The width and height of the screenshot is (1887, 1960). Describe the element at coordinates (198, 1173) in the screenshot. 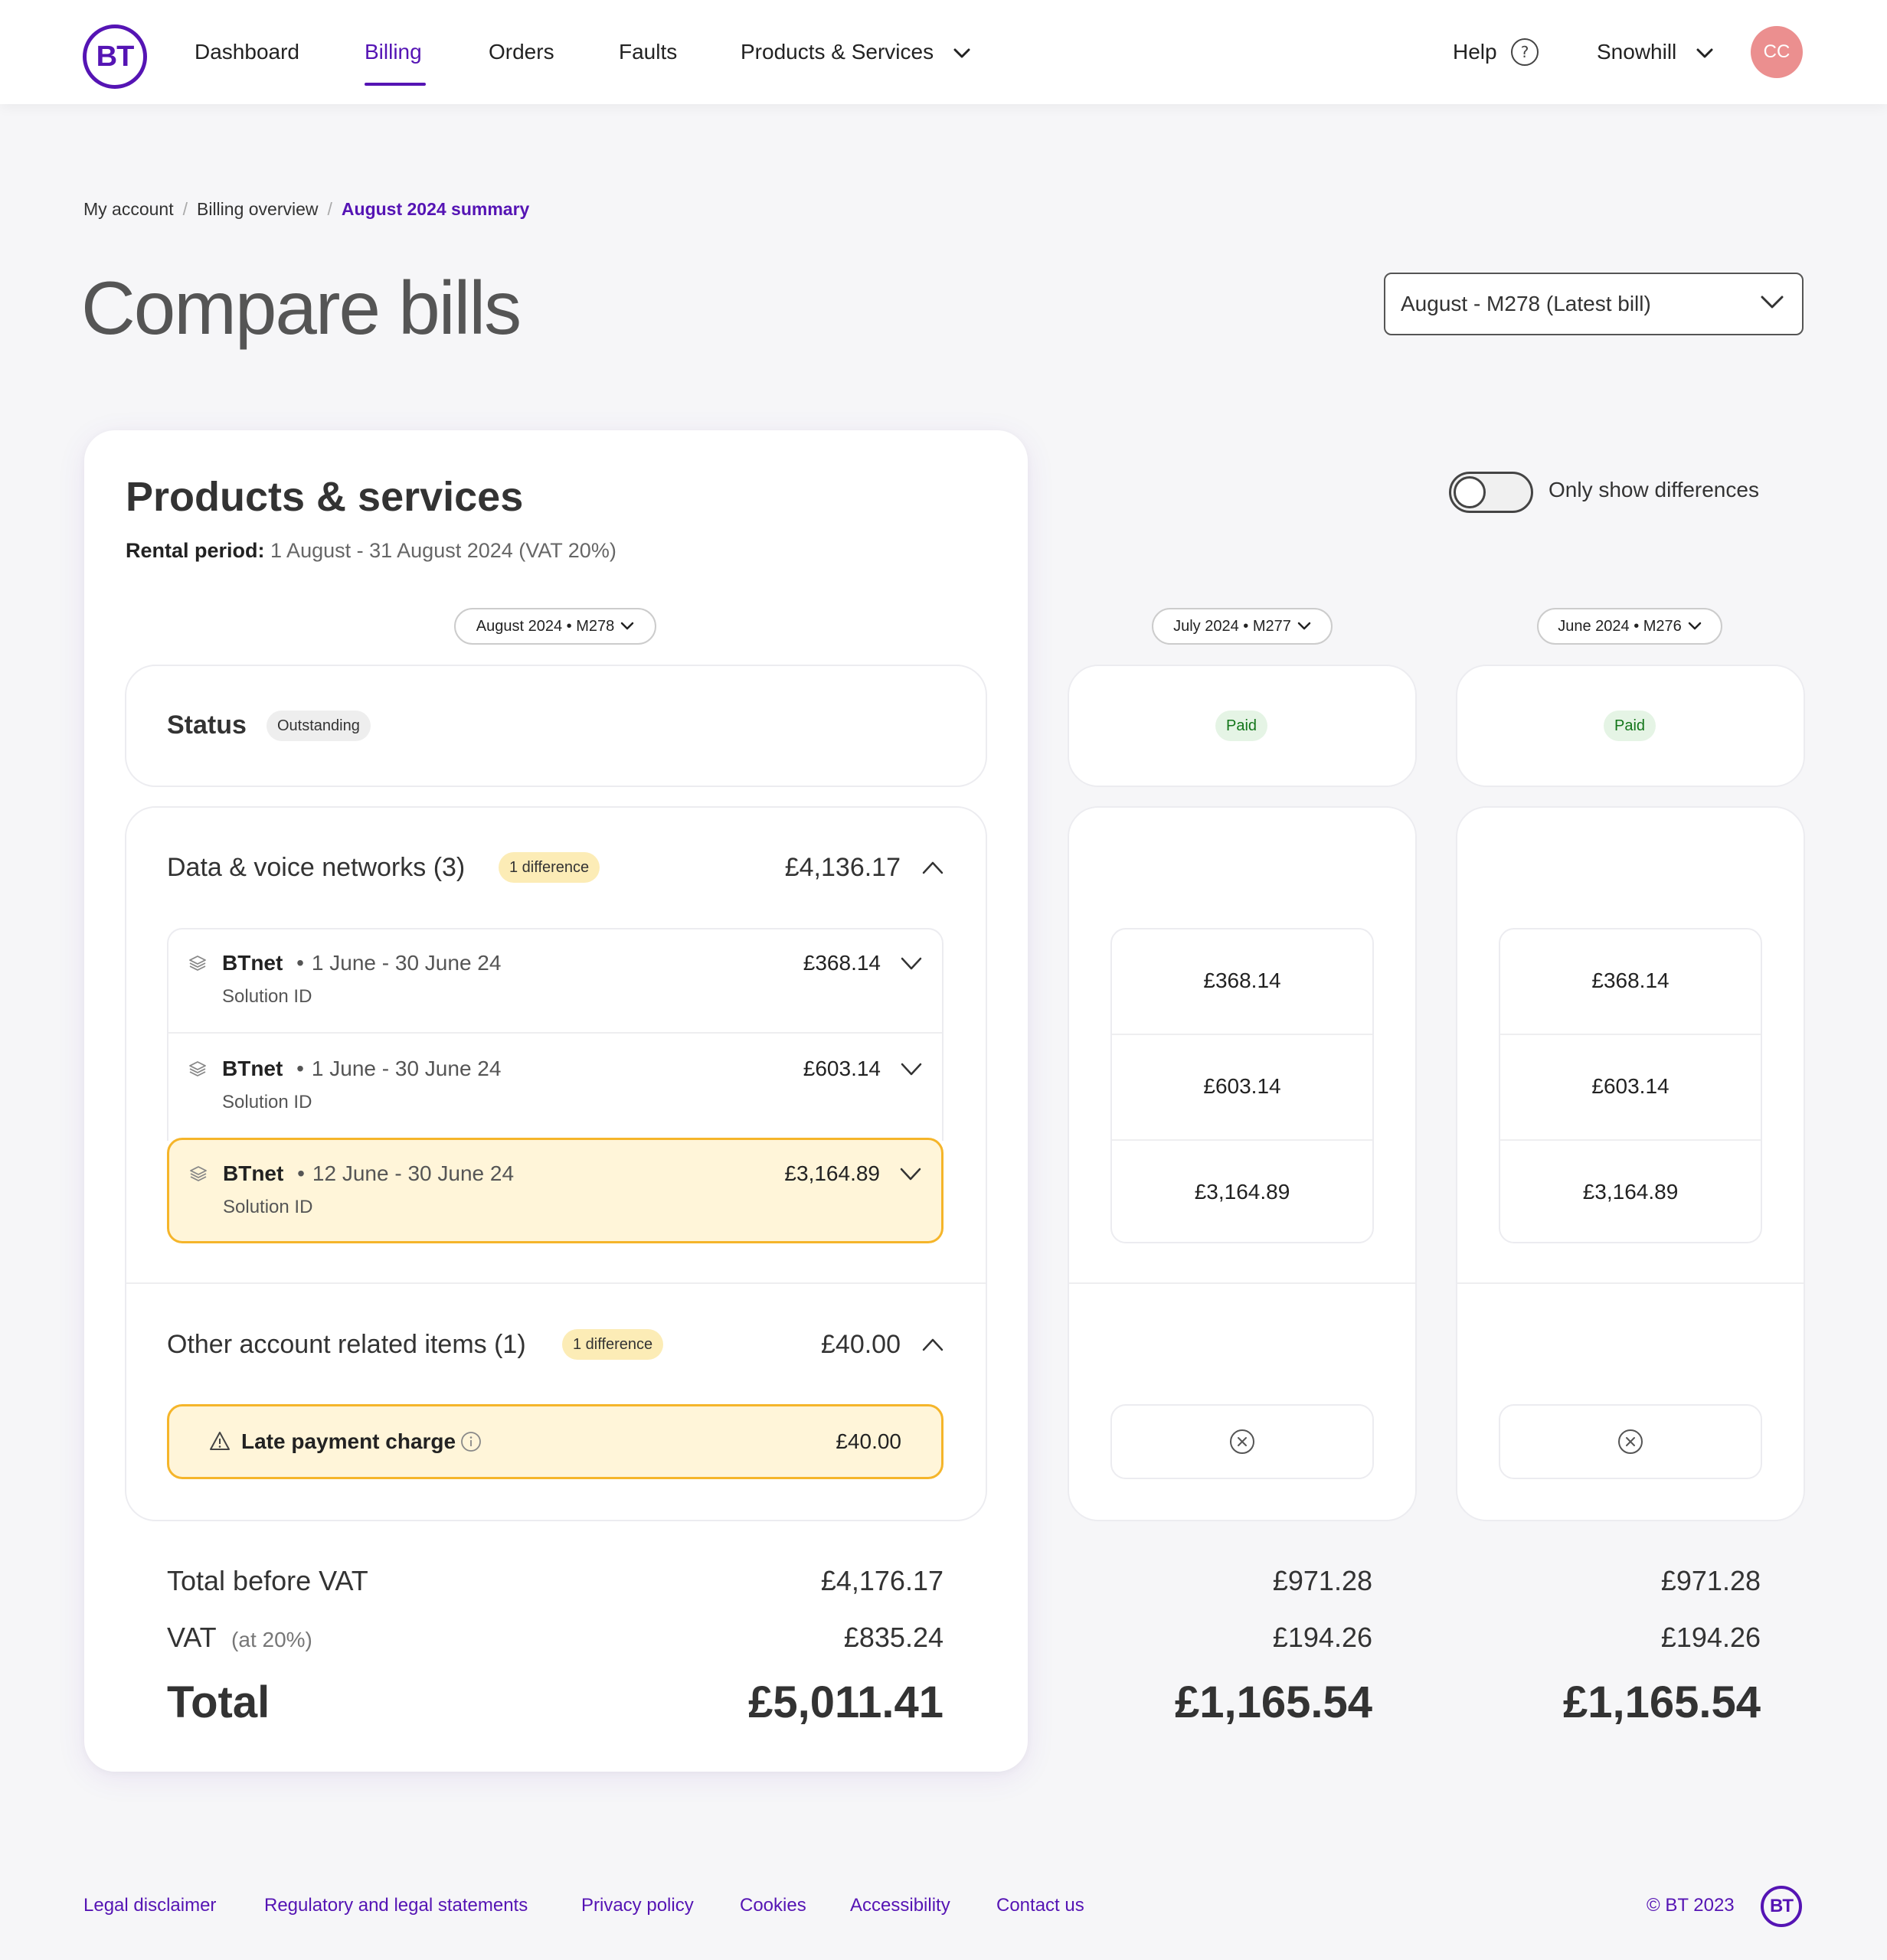

I see `layers-icon` at that location.